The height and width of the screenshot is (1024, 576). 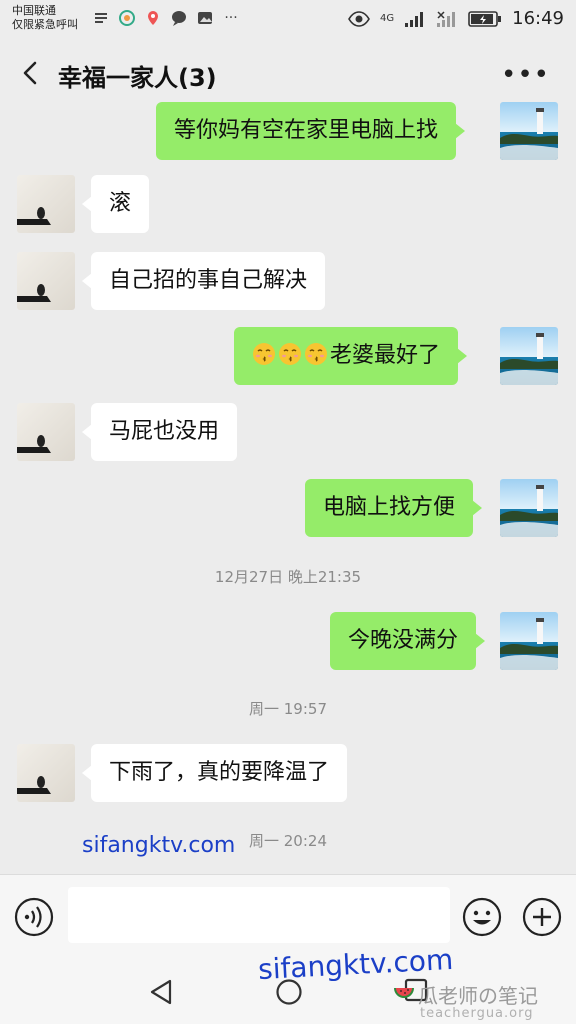 What do you see at coordinates (127, 18) in the screenshot?
I see `browser-icon` at bounding box center [127, 18].